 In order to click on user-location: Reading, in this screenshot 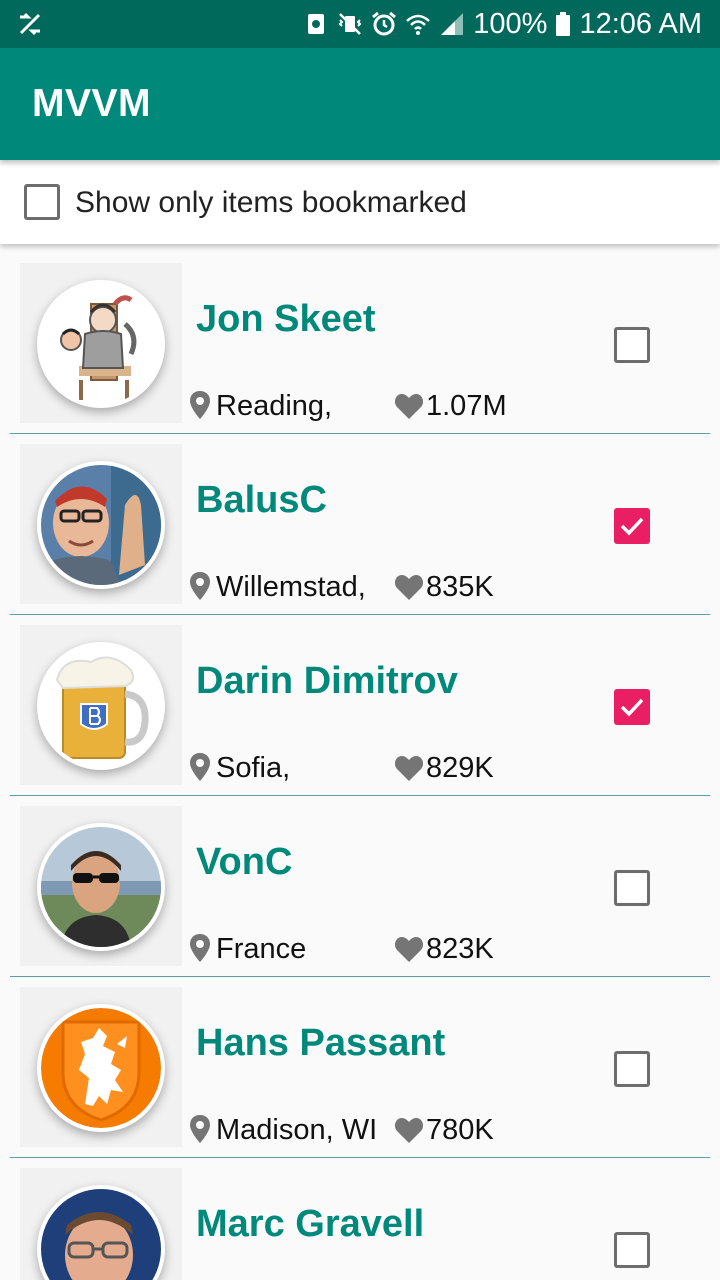, I will do `click(274, 406)`.